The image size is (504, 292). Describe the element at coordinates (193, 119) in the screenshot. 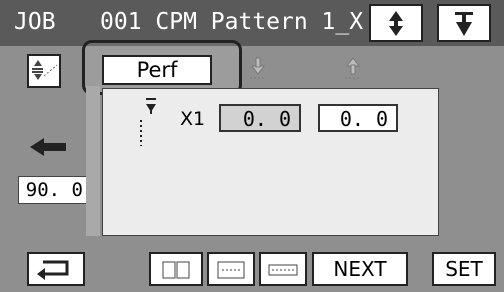

I see `axis-label: X1` at that location.